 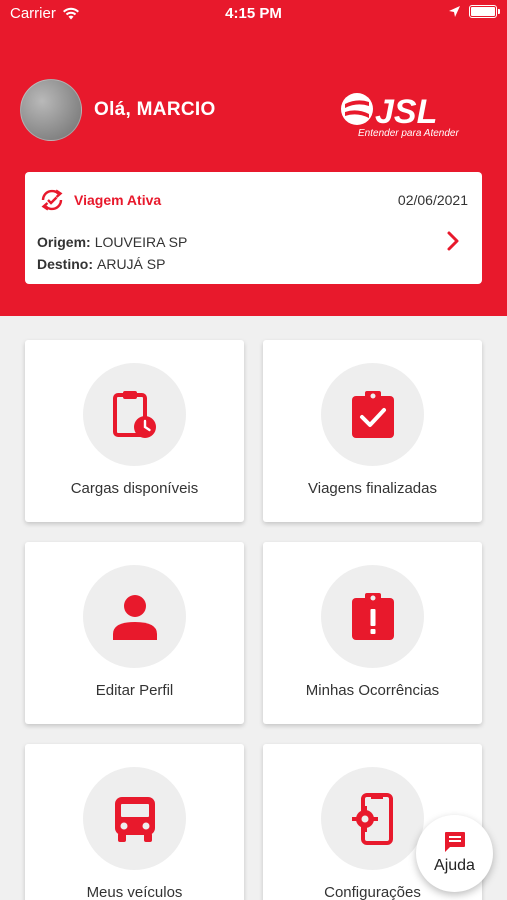 I want to click on trip-origin: Origem: LOUVEIRA SP, so click(x=112, y=242).